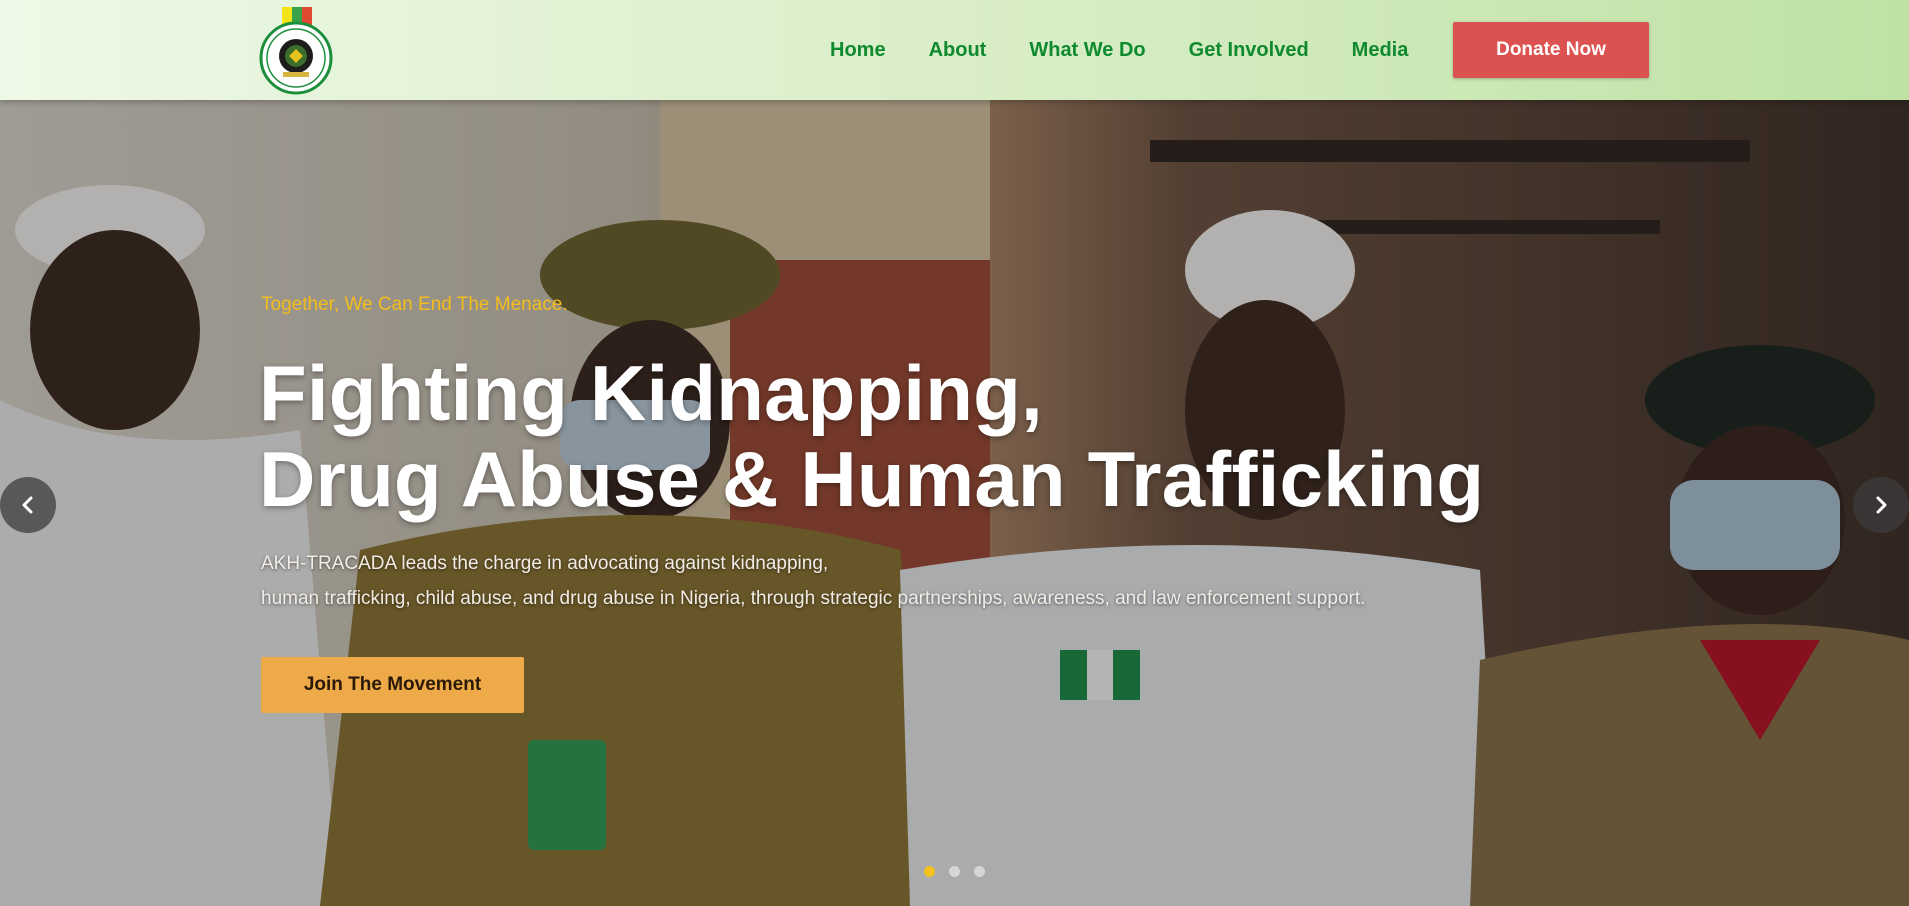 The height and width of the screenshot is (906, 1909). What do you see at coordinates (392, 685) in the screenshot?
I see `join-the-movement-button: Join The Movement` at bounding box center [392, 685].